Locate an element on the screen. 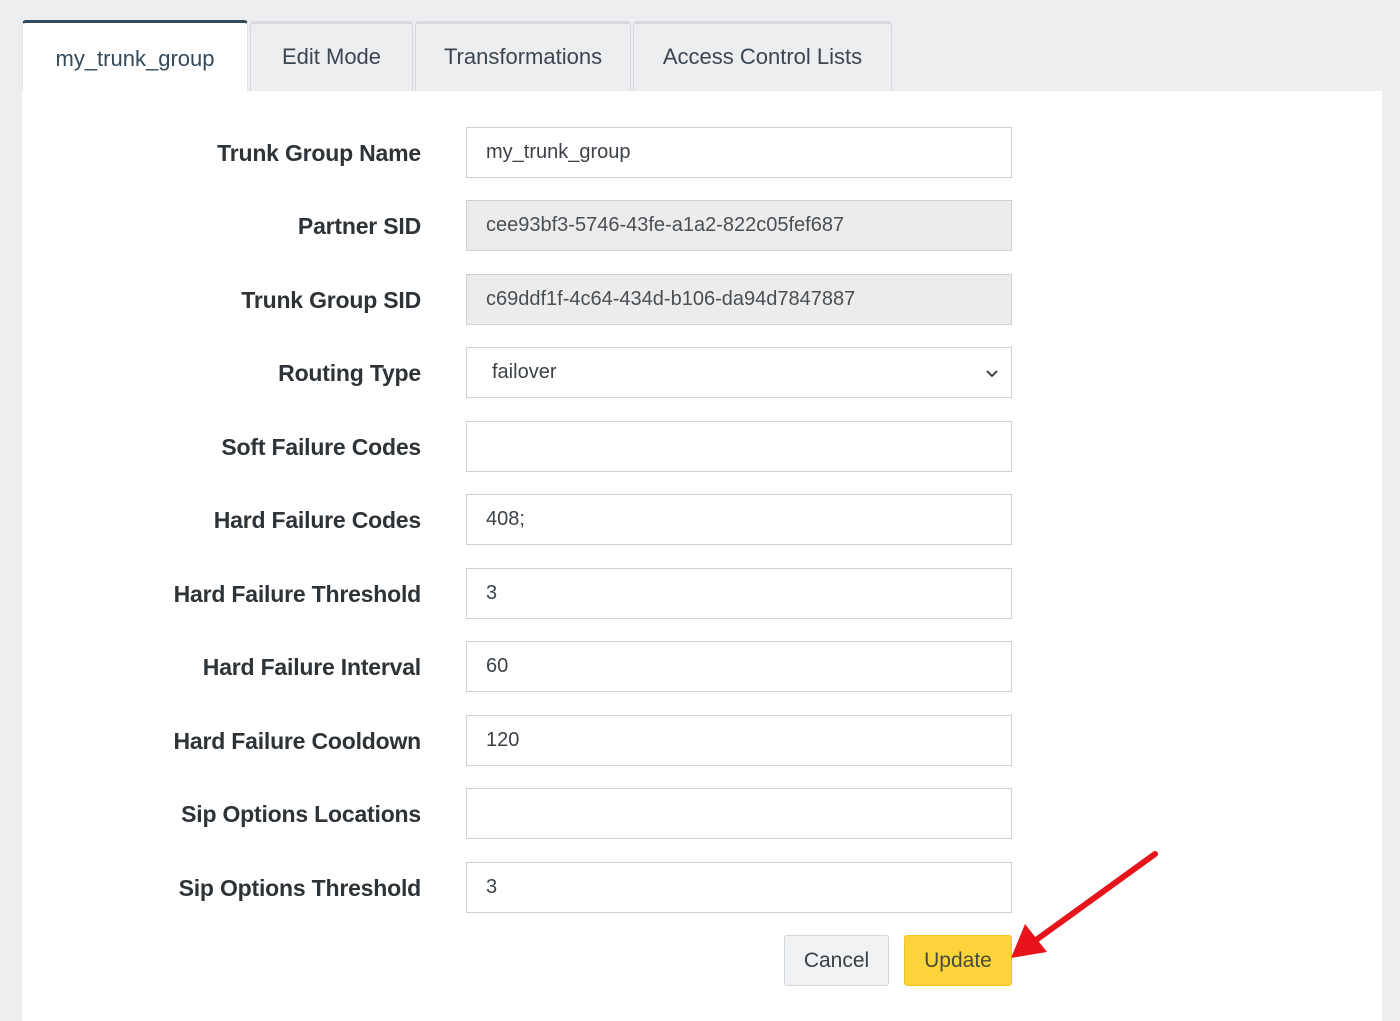 The height and width of the screenshot is (1021, 1400). tab-label: my_trunk_group is located at coordinates (135, 58).